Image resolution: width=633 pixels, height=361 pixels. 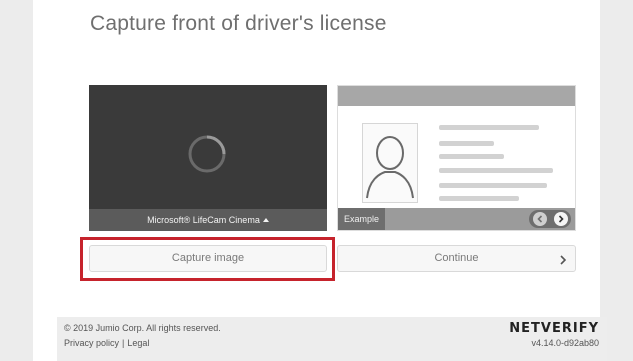 I want to click on copyright-text: © 2019 Jumio Corp. All rights reserved., so click(x=142, y=328).